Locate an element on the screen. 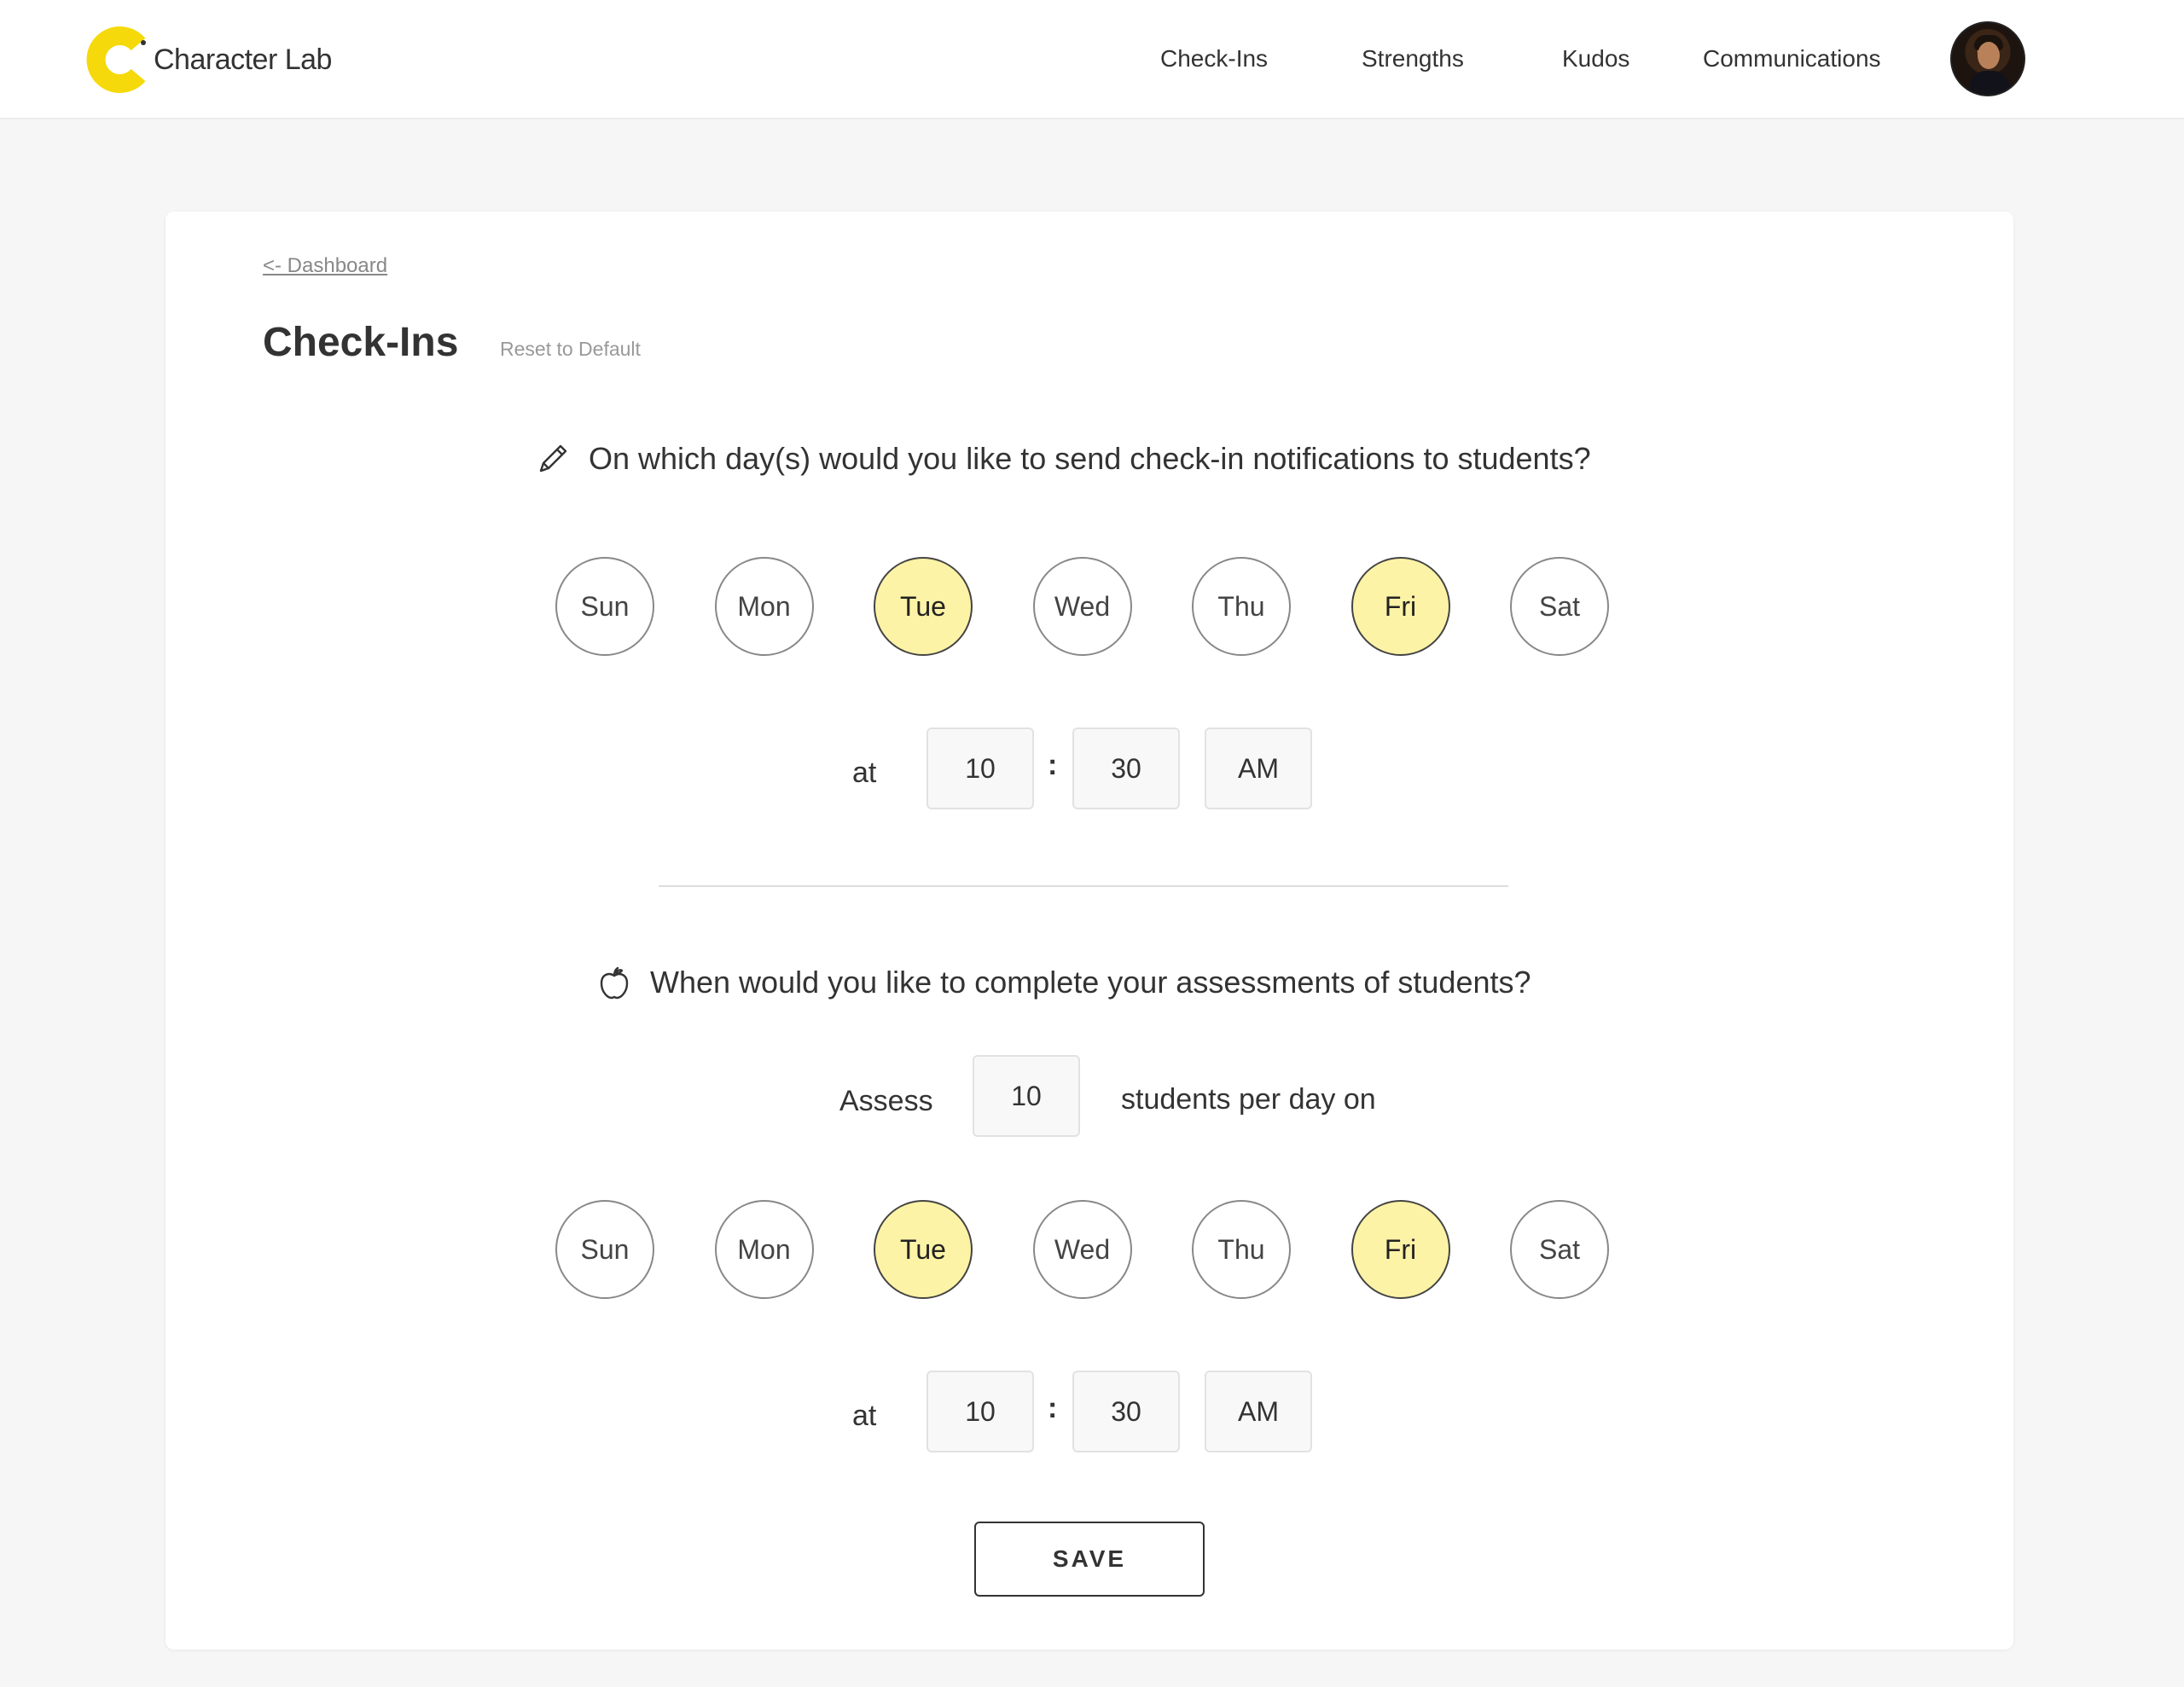 The height and width of the screenshot is (1687, 2184). avatar is located at coordinates (1988, 59).